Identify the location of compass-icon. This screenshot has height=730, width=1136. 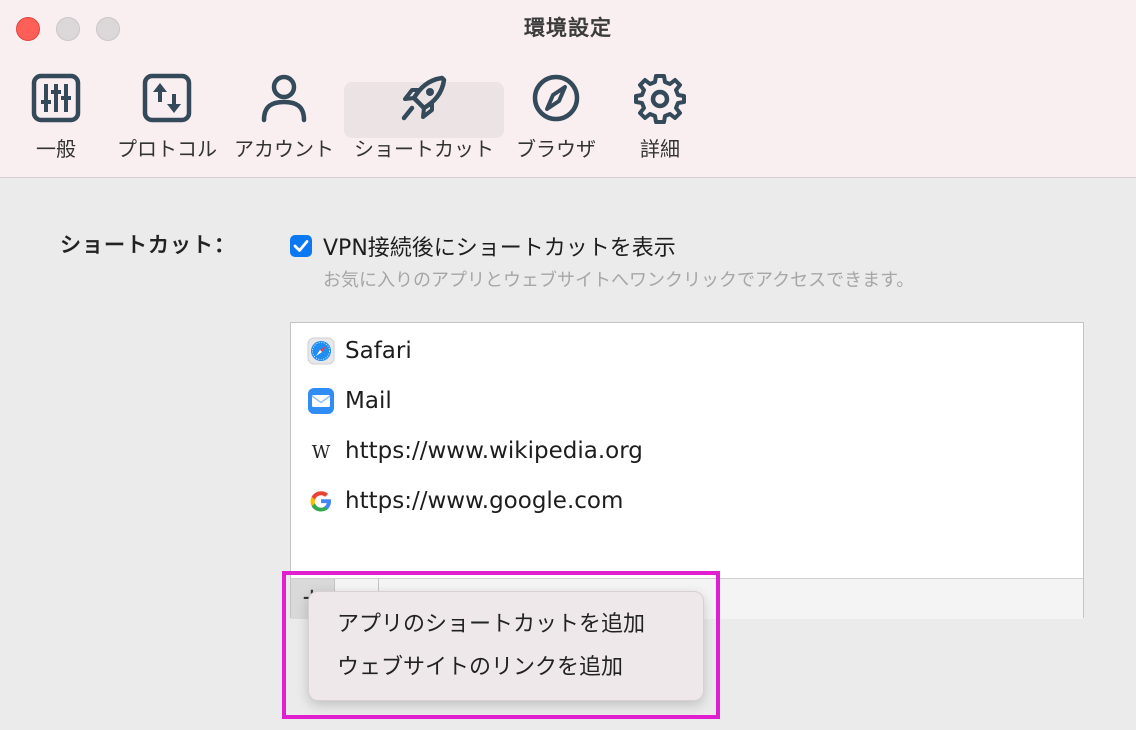
(556, 98).